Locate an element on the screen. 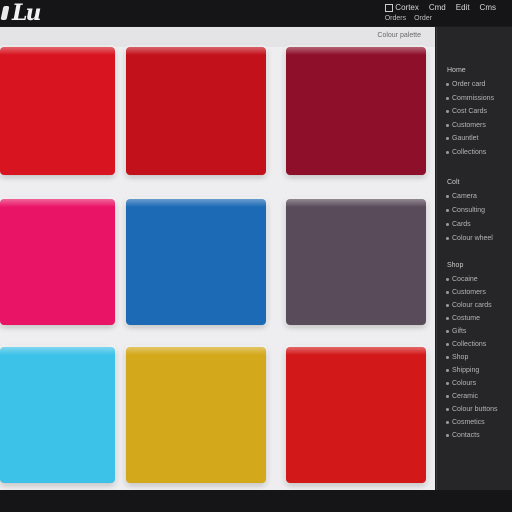 Image resolution: width=512 pixels, height=512 pixels. sidebar-item-label: Order card is located at coordinates (469, 84).